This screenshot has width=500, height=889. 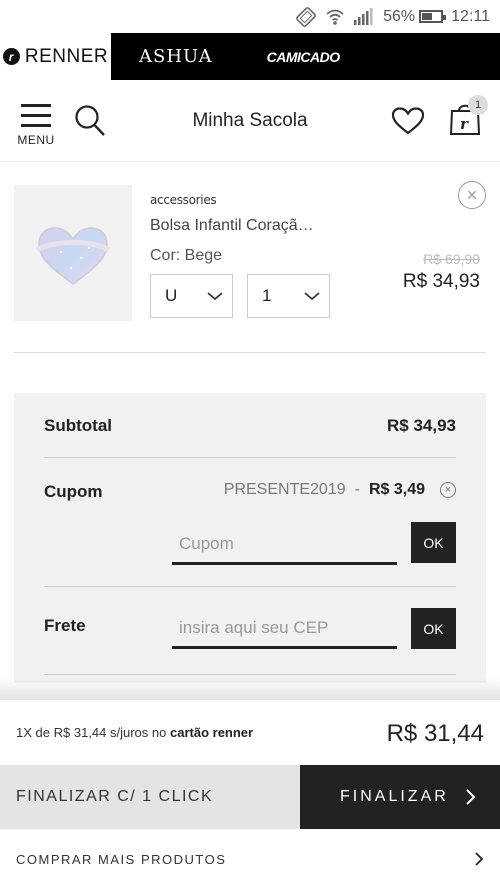 I want to click on finalize-label: FINALIZAR, so click(x=394, y=796).